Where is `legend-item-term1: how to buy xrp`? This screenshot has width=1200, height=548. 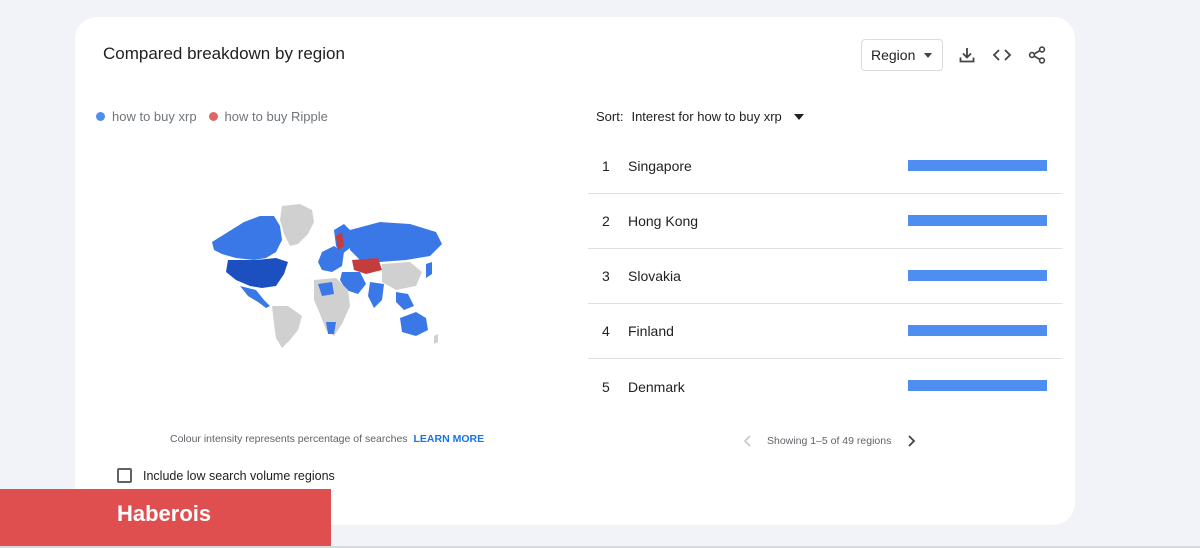
legend-item-term1: how to buy xrp is located at coordinates (146, 116).